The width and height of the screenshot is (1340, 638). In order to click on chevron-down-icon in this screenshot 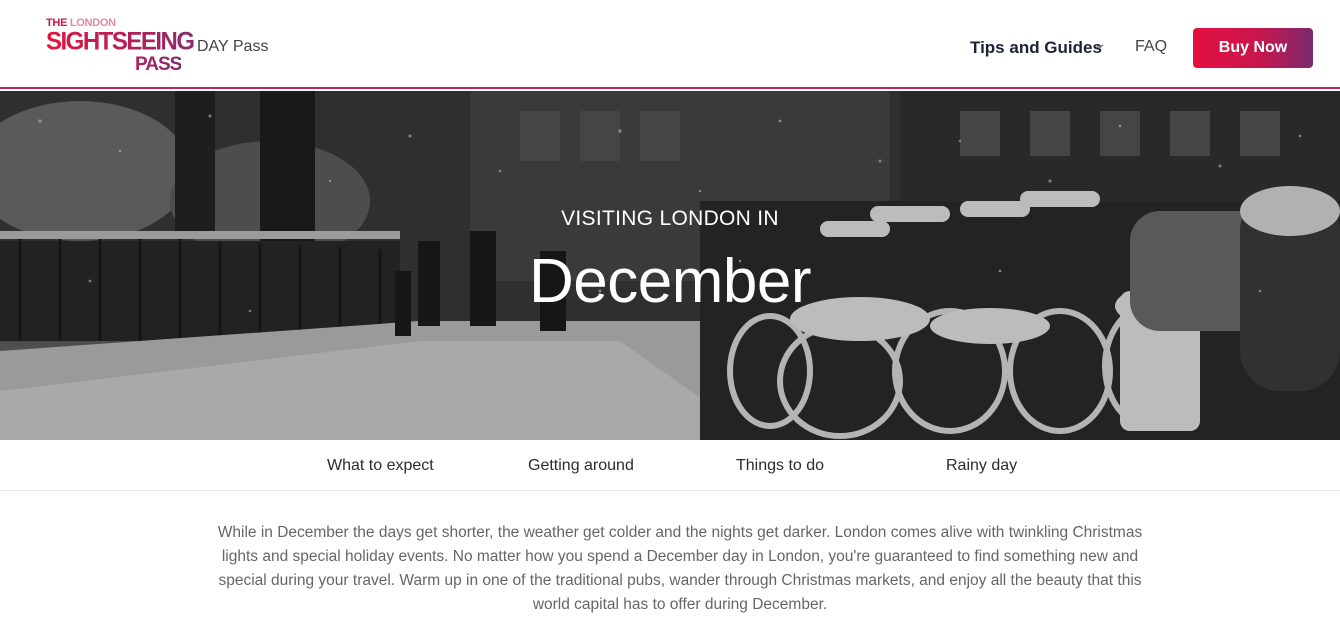, I will do `click(1099, 46)`.